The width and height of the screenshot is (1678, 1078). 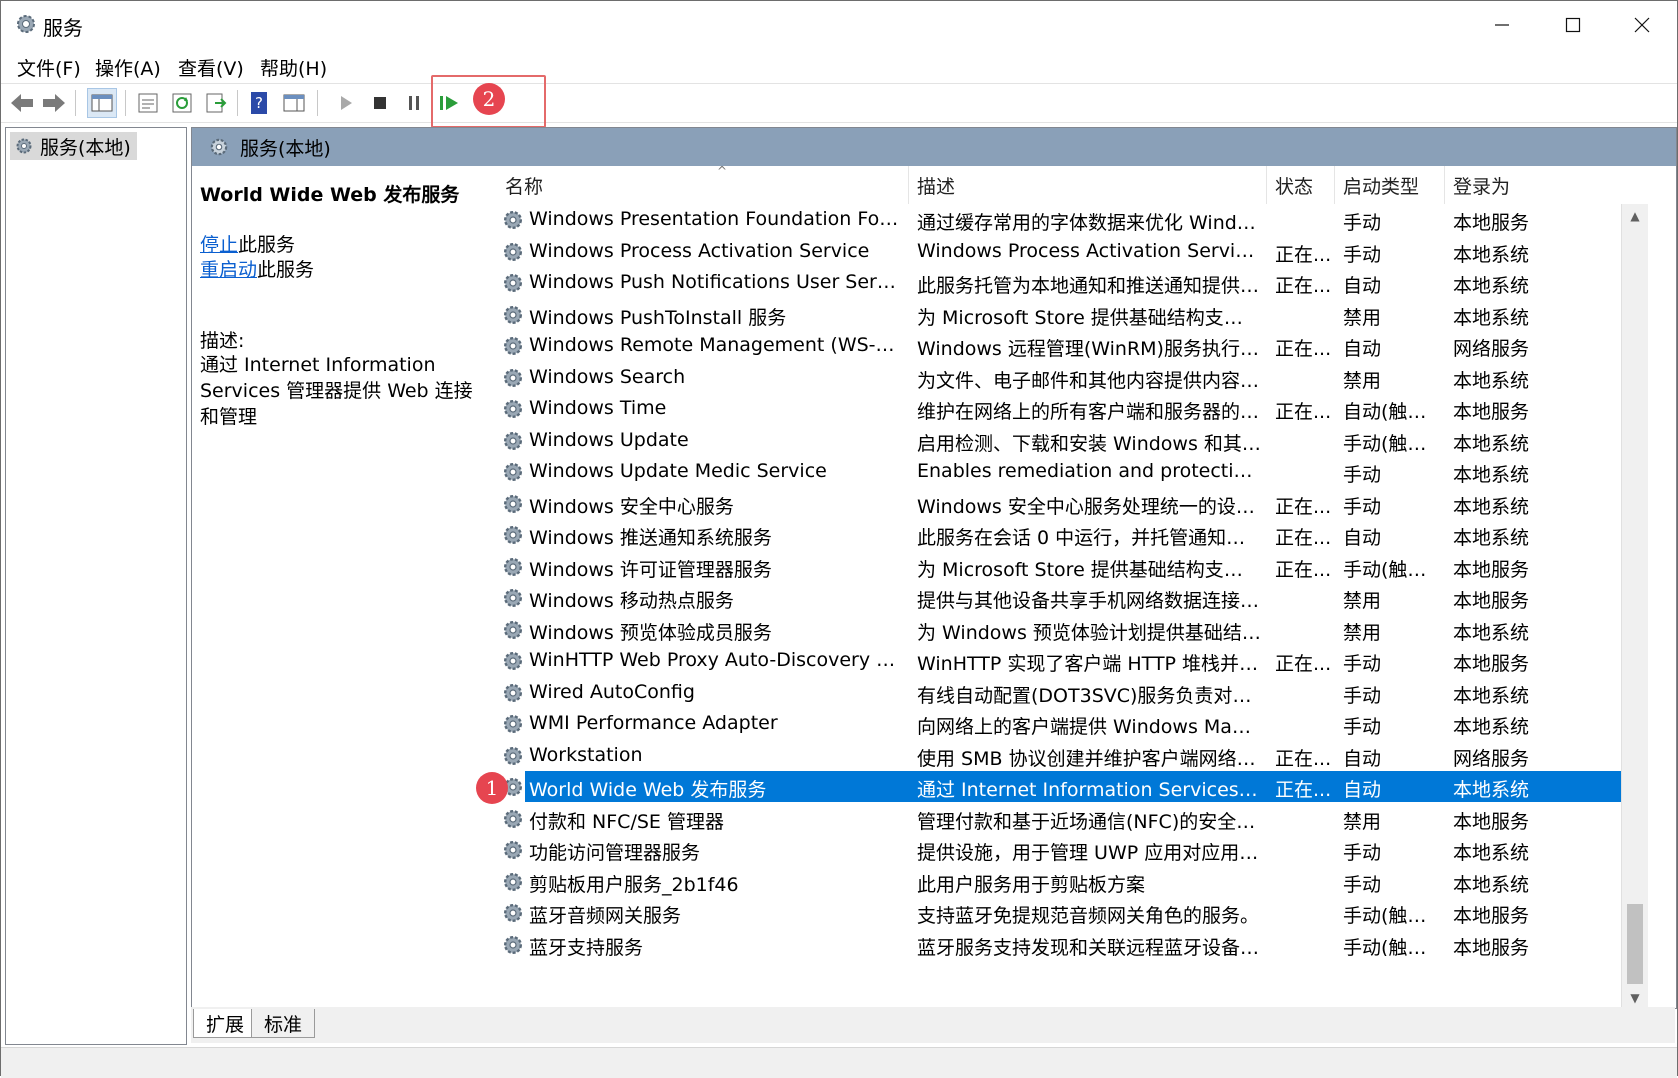 What do you see at coordinates (607, 376) in the screenshot?
I see `service-name: Windows Search` at bounding box center [607, 376].